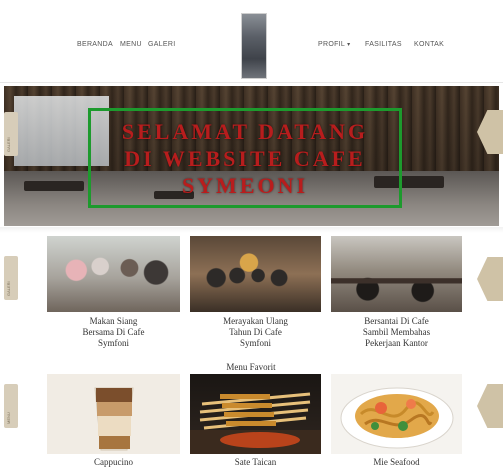 This screenshot has height=470, width=503. Describe the element at coordinates (396, 321) in the screenshot. I see `caption-line: Bersantai Di Cafe` at that location.